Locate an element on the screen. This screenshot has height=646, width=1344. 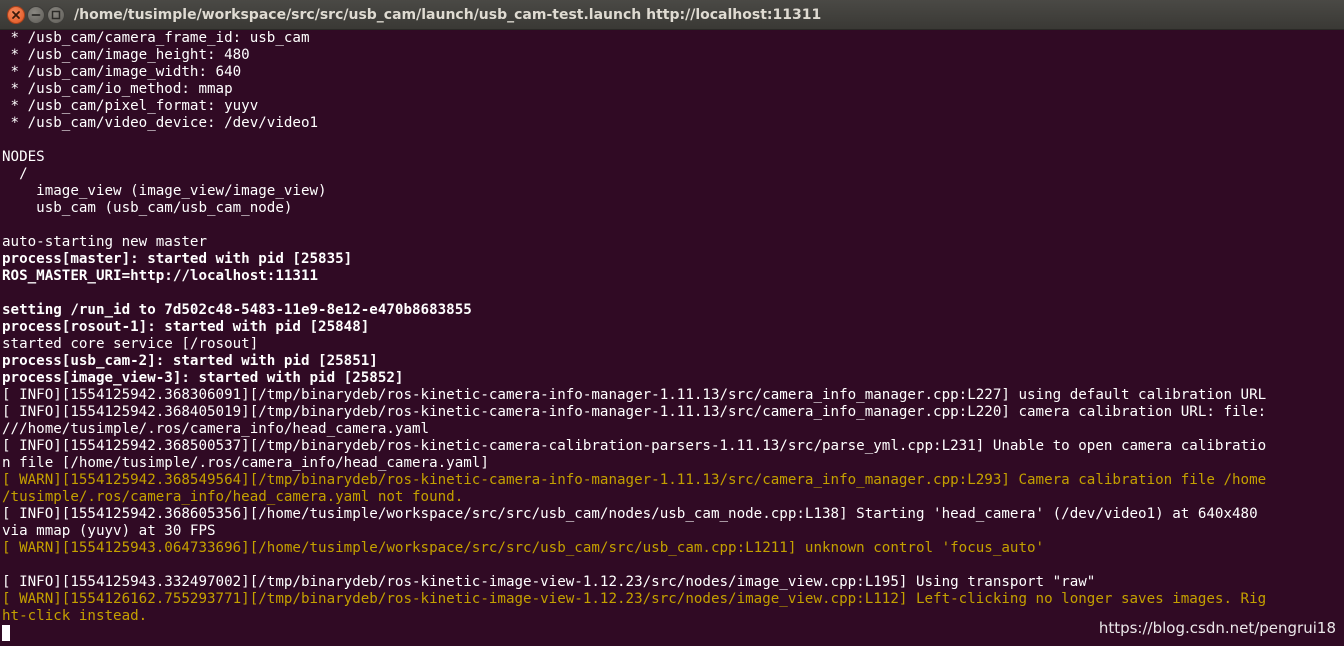
text-cursor is located at coordinates (6, 633).